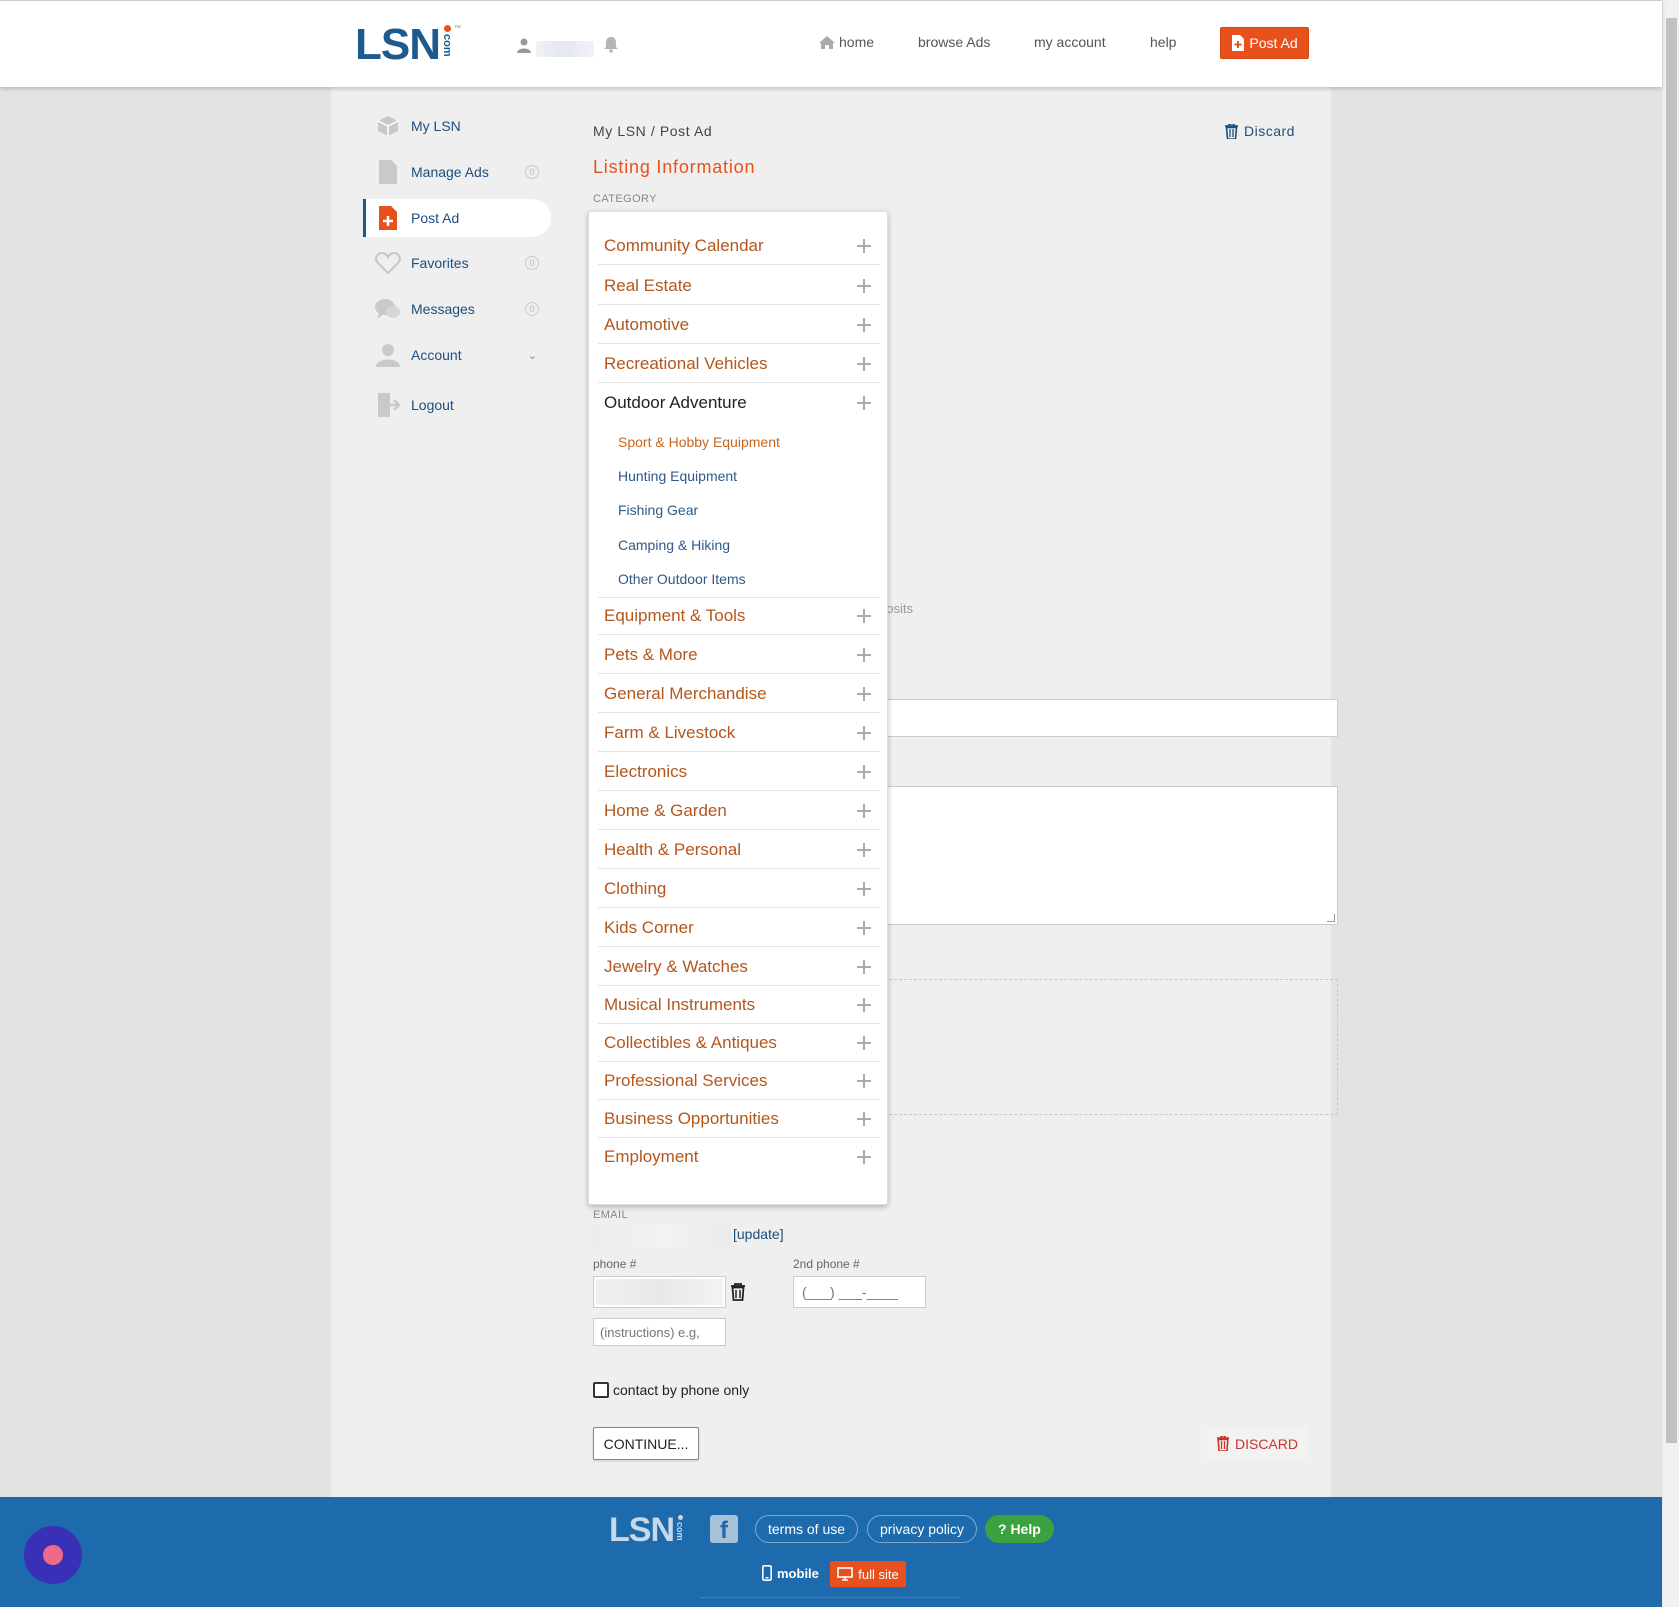  I want to click on category-label: Clothing, so click(635, 888).